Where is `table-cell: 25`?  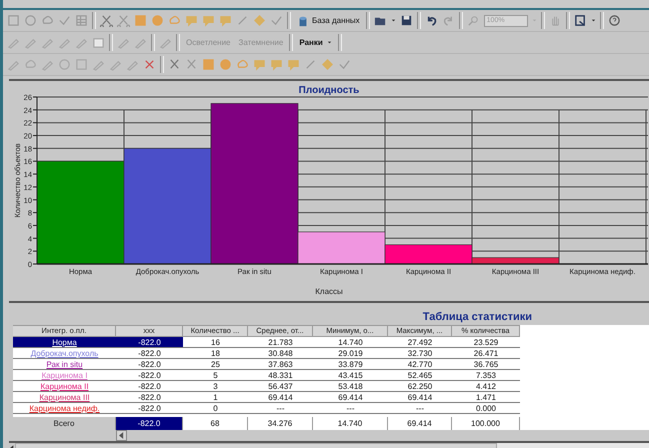 table-cell: 25 is located at coordinates (215, 364).